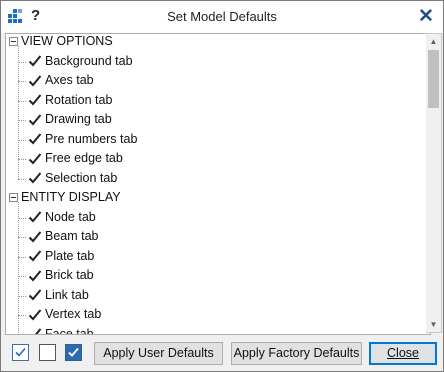 This screenshot has height=372, width=444. I want to click on tree-item-label: Node tab, so click(70, 216).